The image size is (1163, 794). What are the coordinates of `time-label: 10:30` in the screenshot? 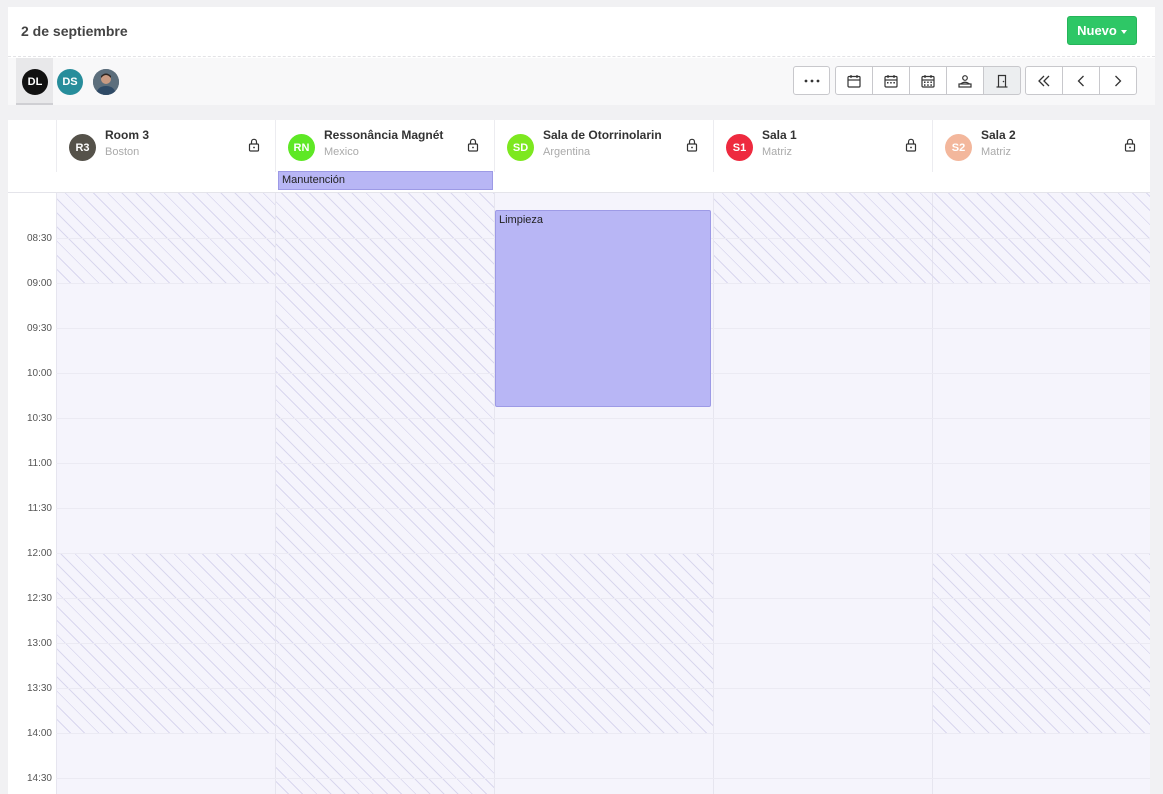 It's located at (39, 418).